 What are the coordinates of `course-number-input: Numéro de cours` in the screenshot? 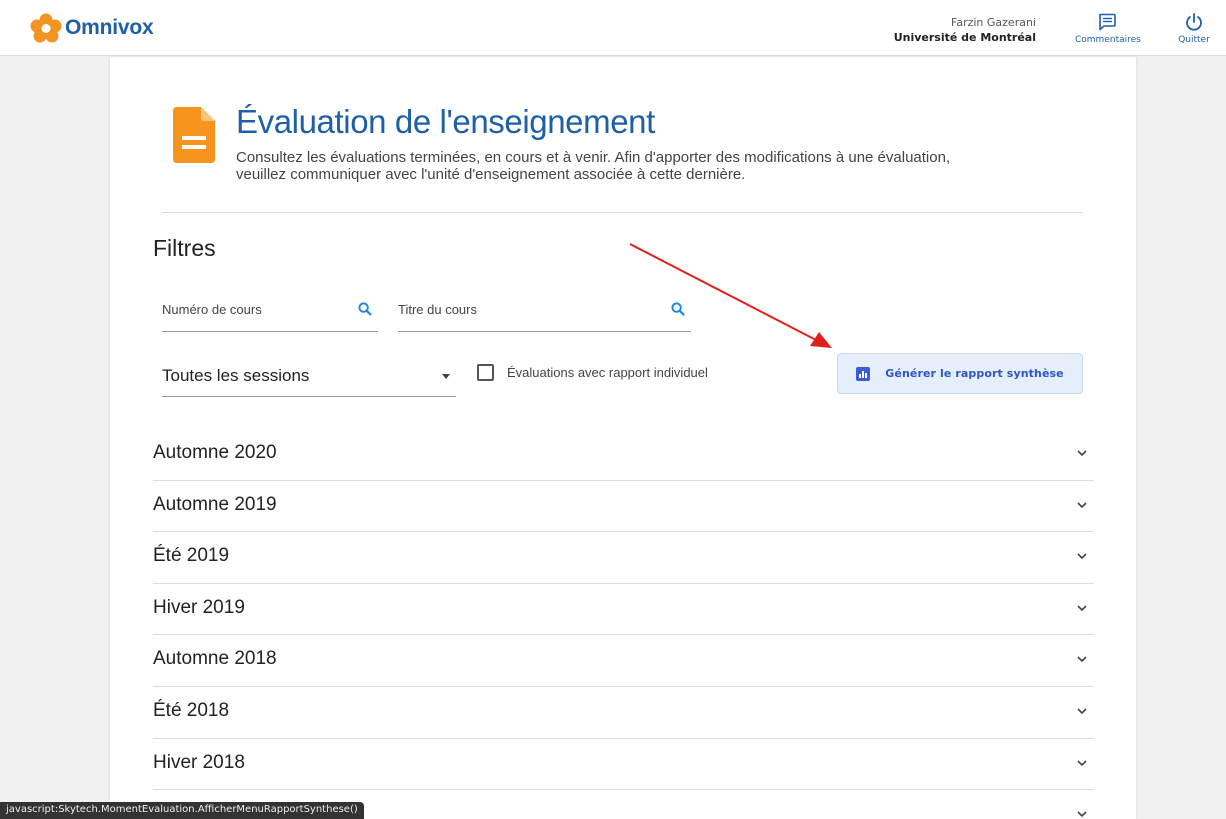 It's located at (270, 317).